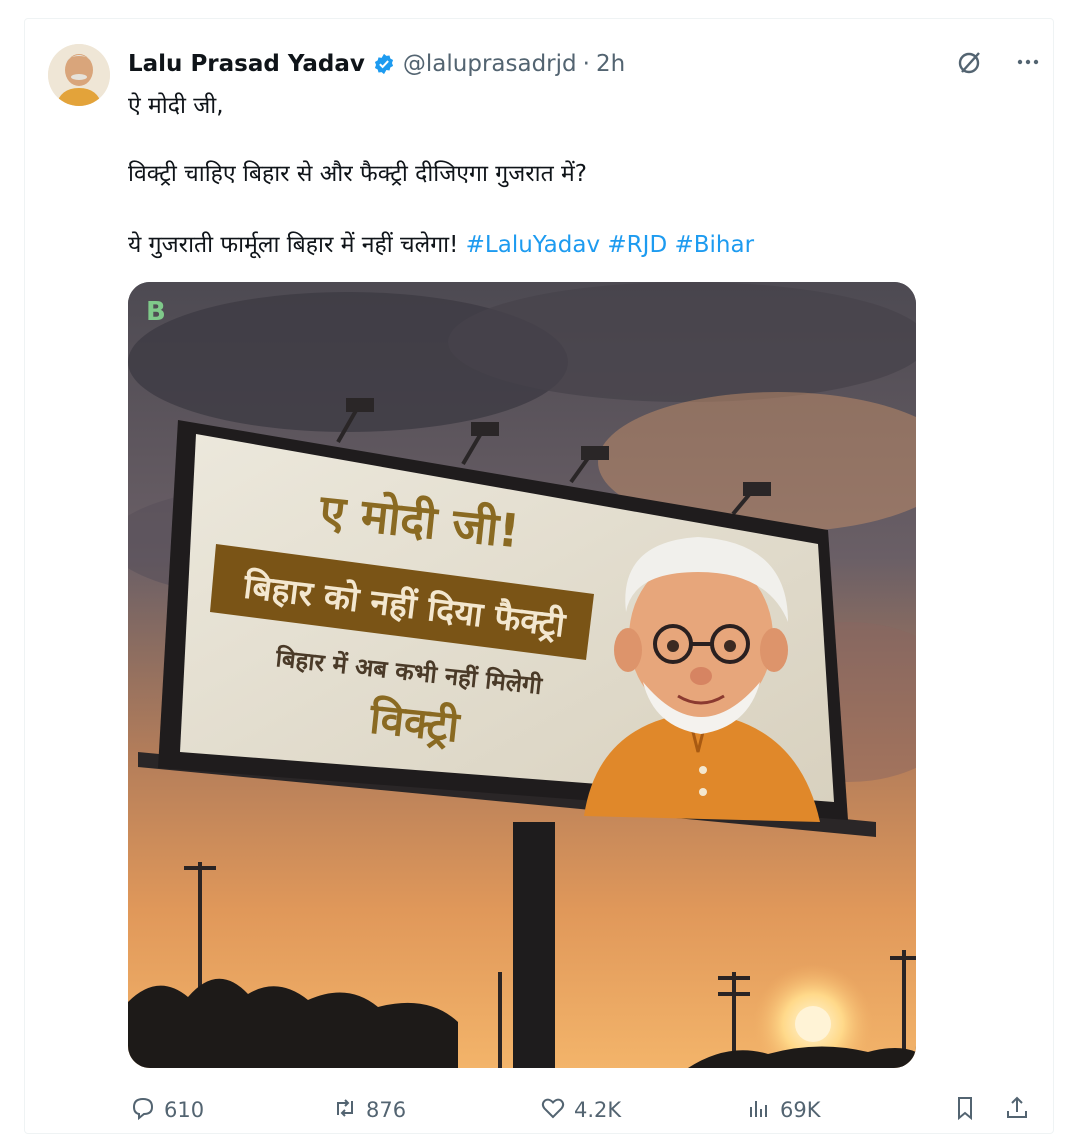 Image resolution: width=1076 pixels, height=1146 pixels. I want to click on views-button: 69K, so click(783, 1110).